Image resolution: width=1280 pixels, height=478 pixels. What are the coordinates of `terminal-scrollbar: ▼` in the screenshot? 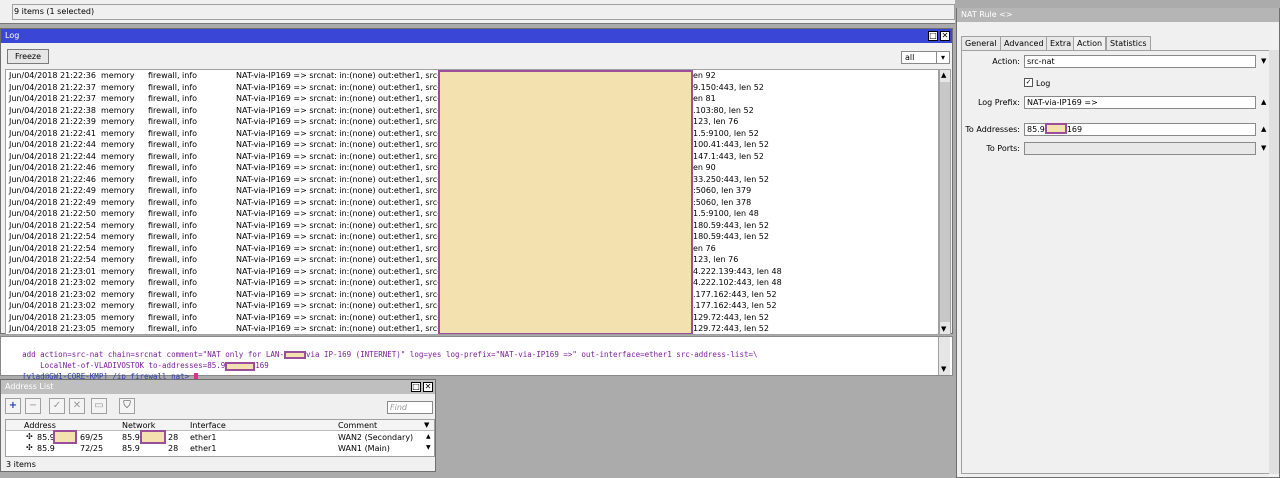 It's located at (944, 356).